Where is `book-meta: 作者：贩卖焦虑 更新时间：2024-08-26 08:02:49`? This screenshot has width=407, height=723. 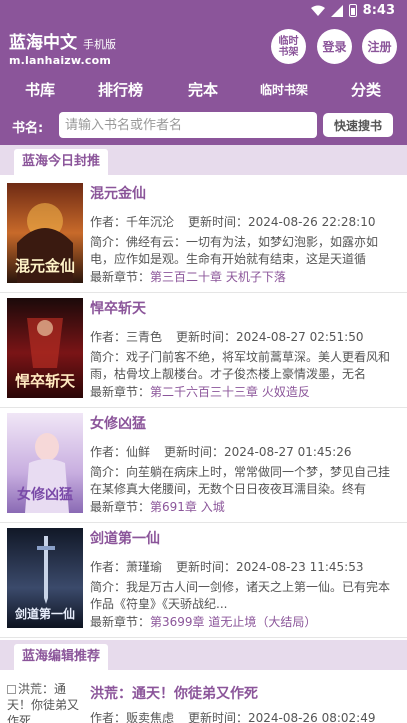
book-meta: 作者：贩卖焦虑 更新时间：2024-08-26 08:02:49 is located at coordinates (242, 716).